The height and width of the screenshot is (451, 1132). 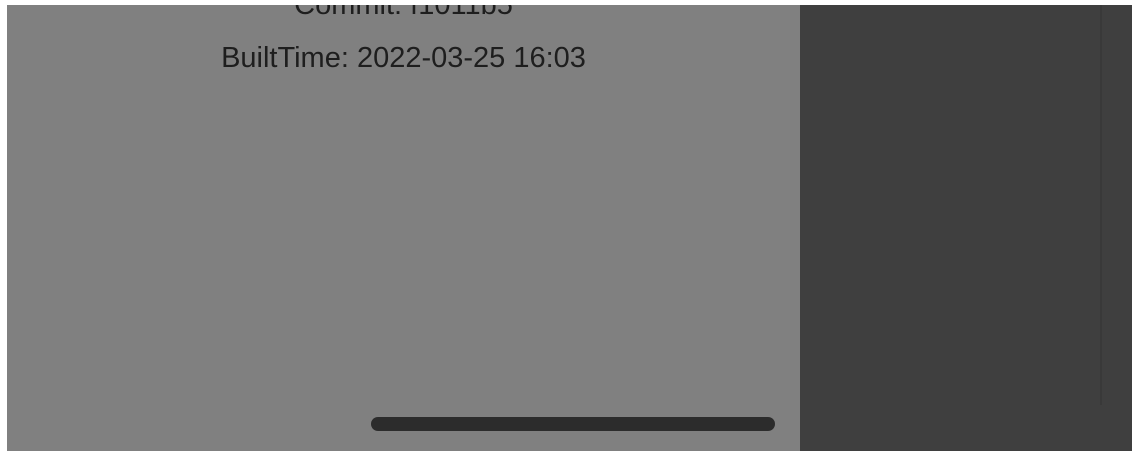 What do you see at coordinates (573, 424) in the screenshot?
I see `home-indicator` at bounding box center [573, 424].